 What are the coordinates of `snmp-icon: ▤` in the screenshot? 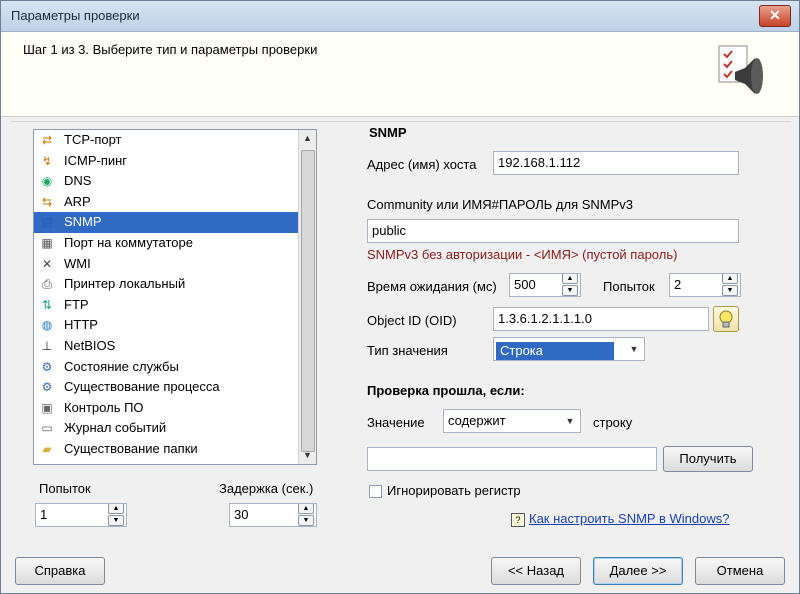 It's located at (47, 222).